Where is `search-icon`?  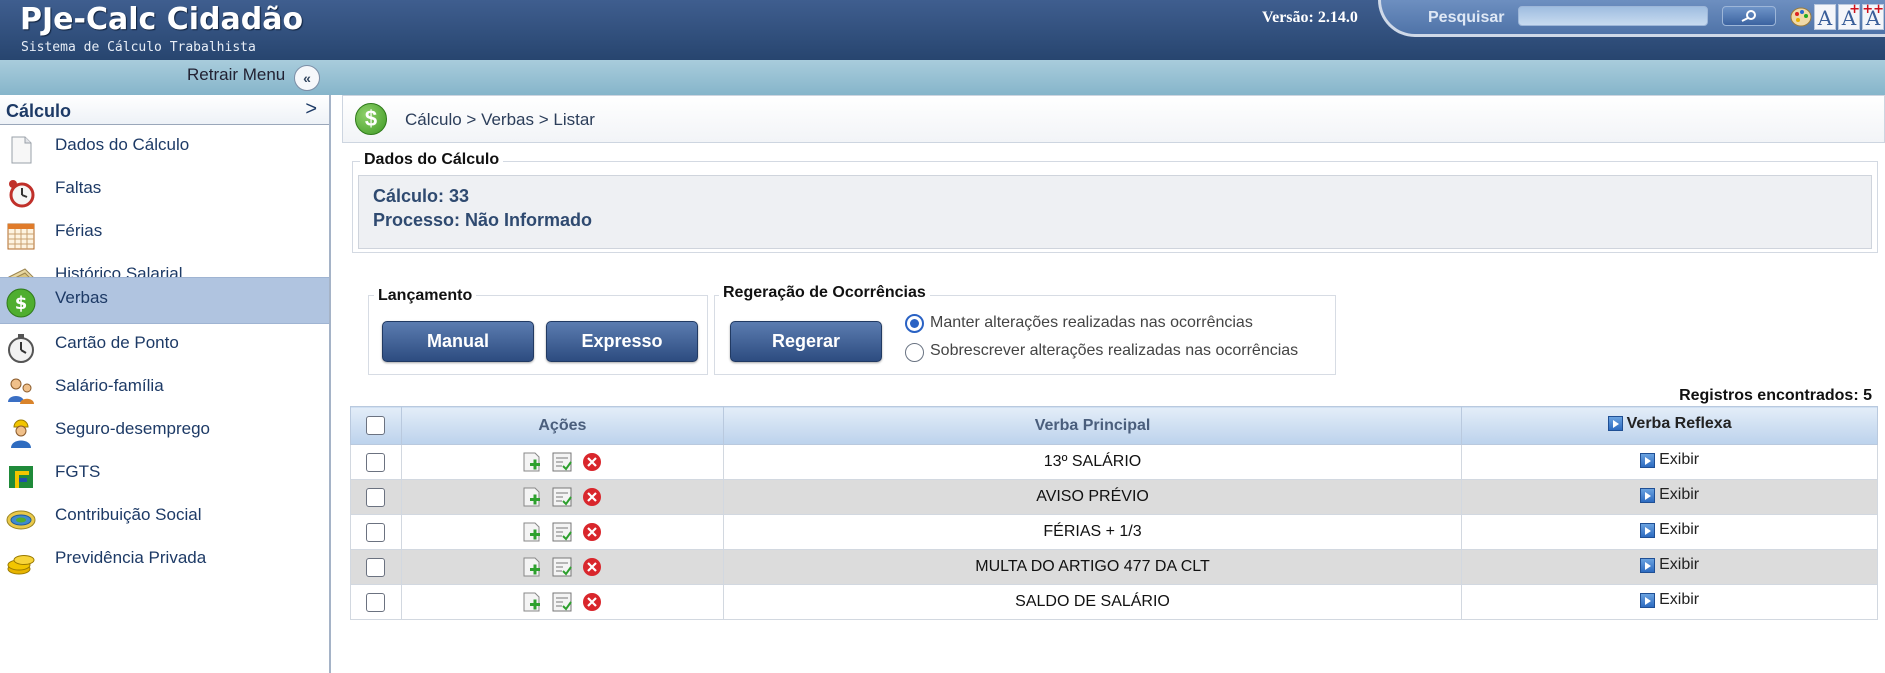 search-icon is located at coordinates (1748, 16).